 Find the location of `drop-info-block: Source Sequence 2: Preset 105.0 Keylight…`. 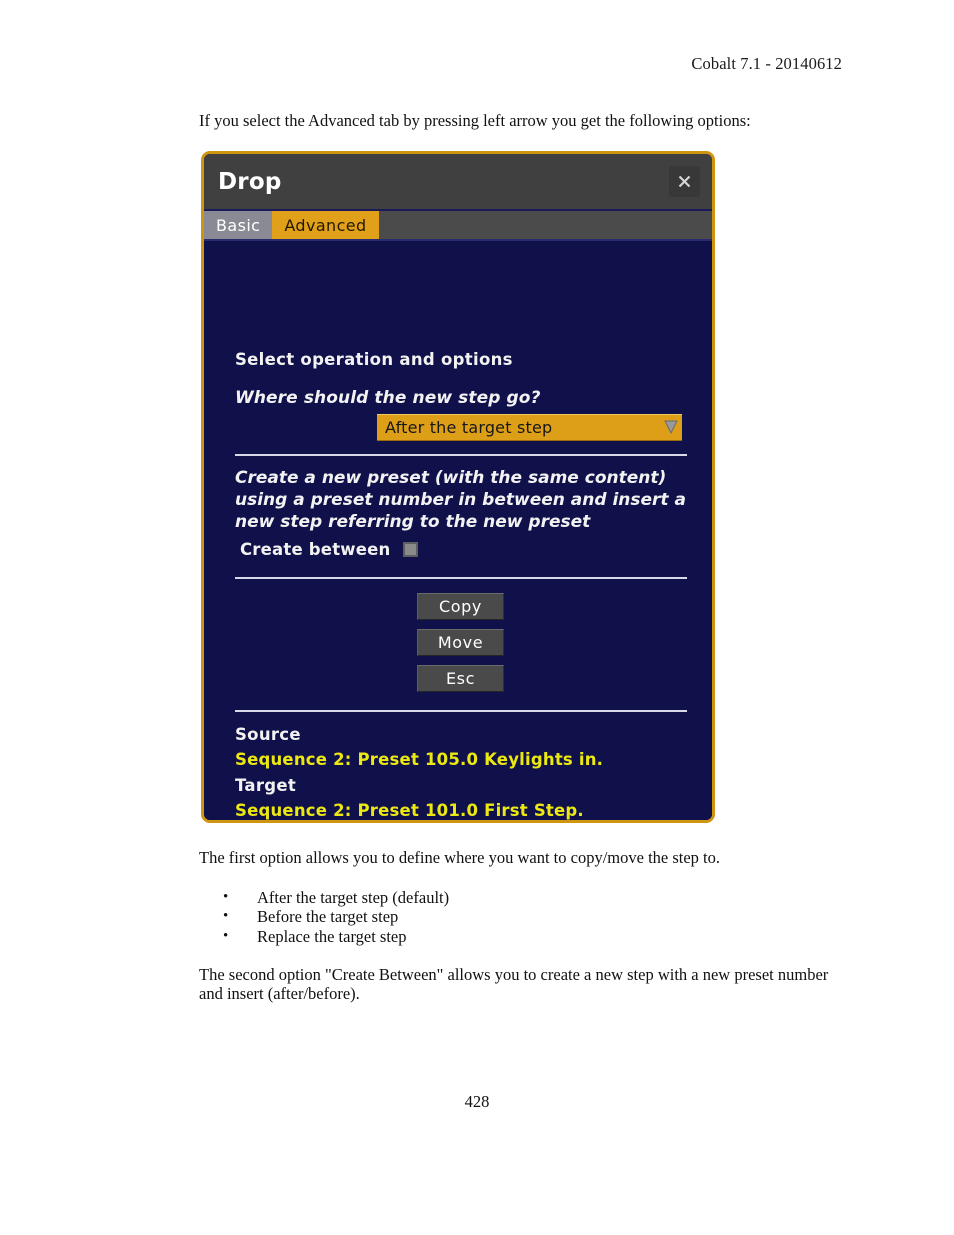

drop-info-block: Source Sequence 2: Preset 105.0 Keylight… is located at coordinates (462, 772).